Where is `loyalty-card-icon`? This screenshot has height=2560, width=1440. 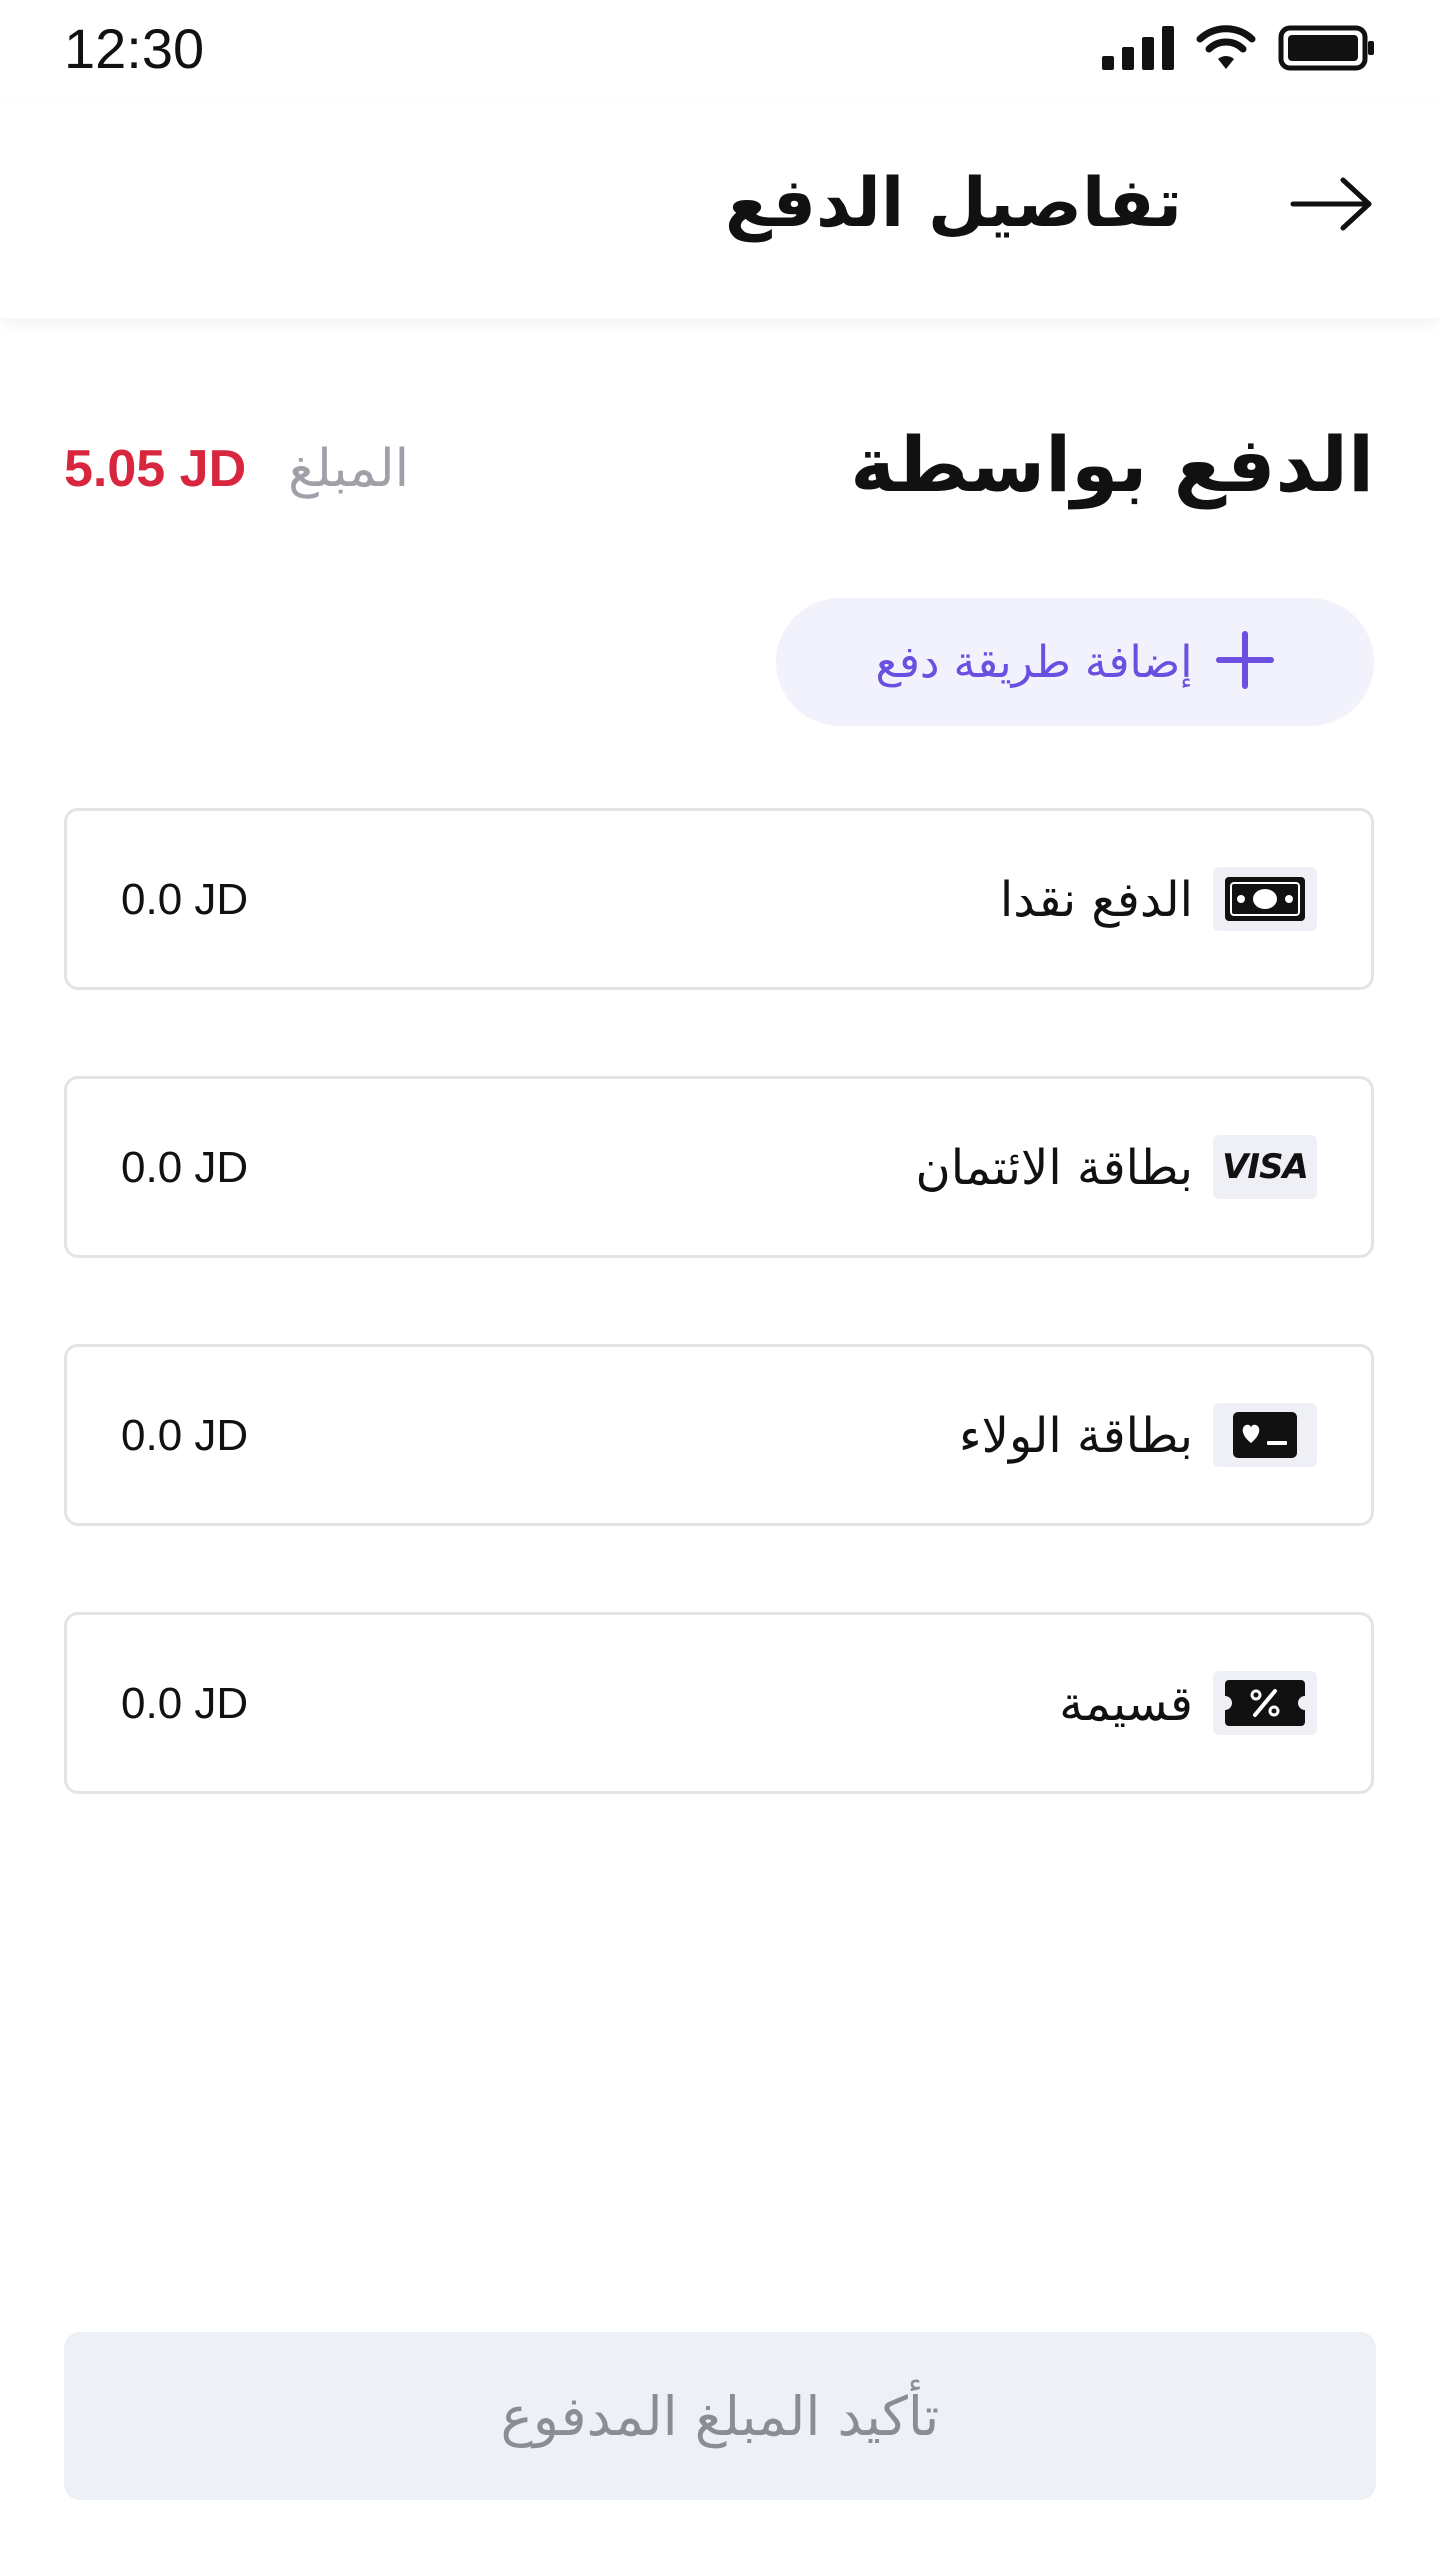 loyalty-card-icon is located at coordinates (1265, 1435).